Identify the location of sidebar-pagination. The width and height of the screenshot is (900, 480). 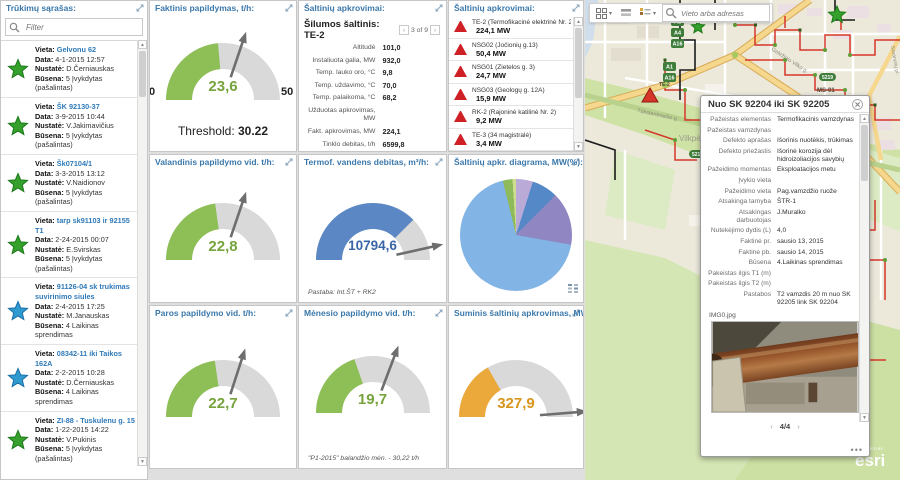
(43, 473).